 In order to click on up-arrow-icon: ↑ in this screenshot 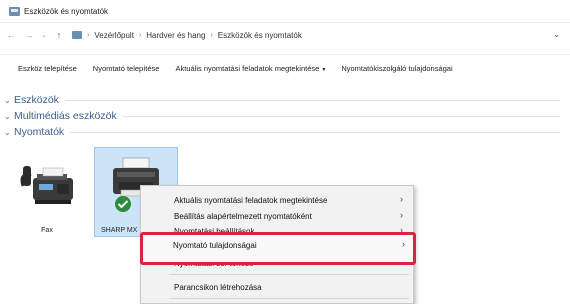, I will do `click(59, 35)`.